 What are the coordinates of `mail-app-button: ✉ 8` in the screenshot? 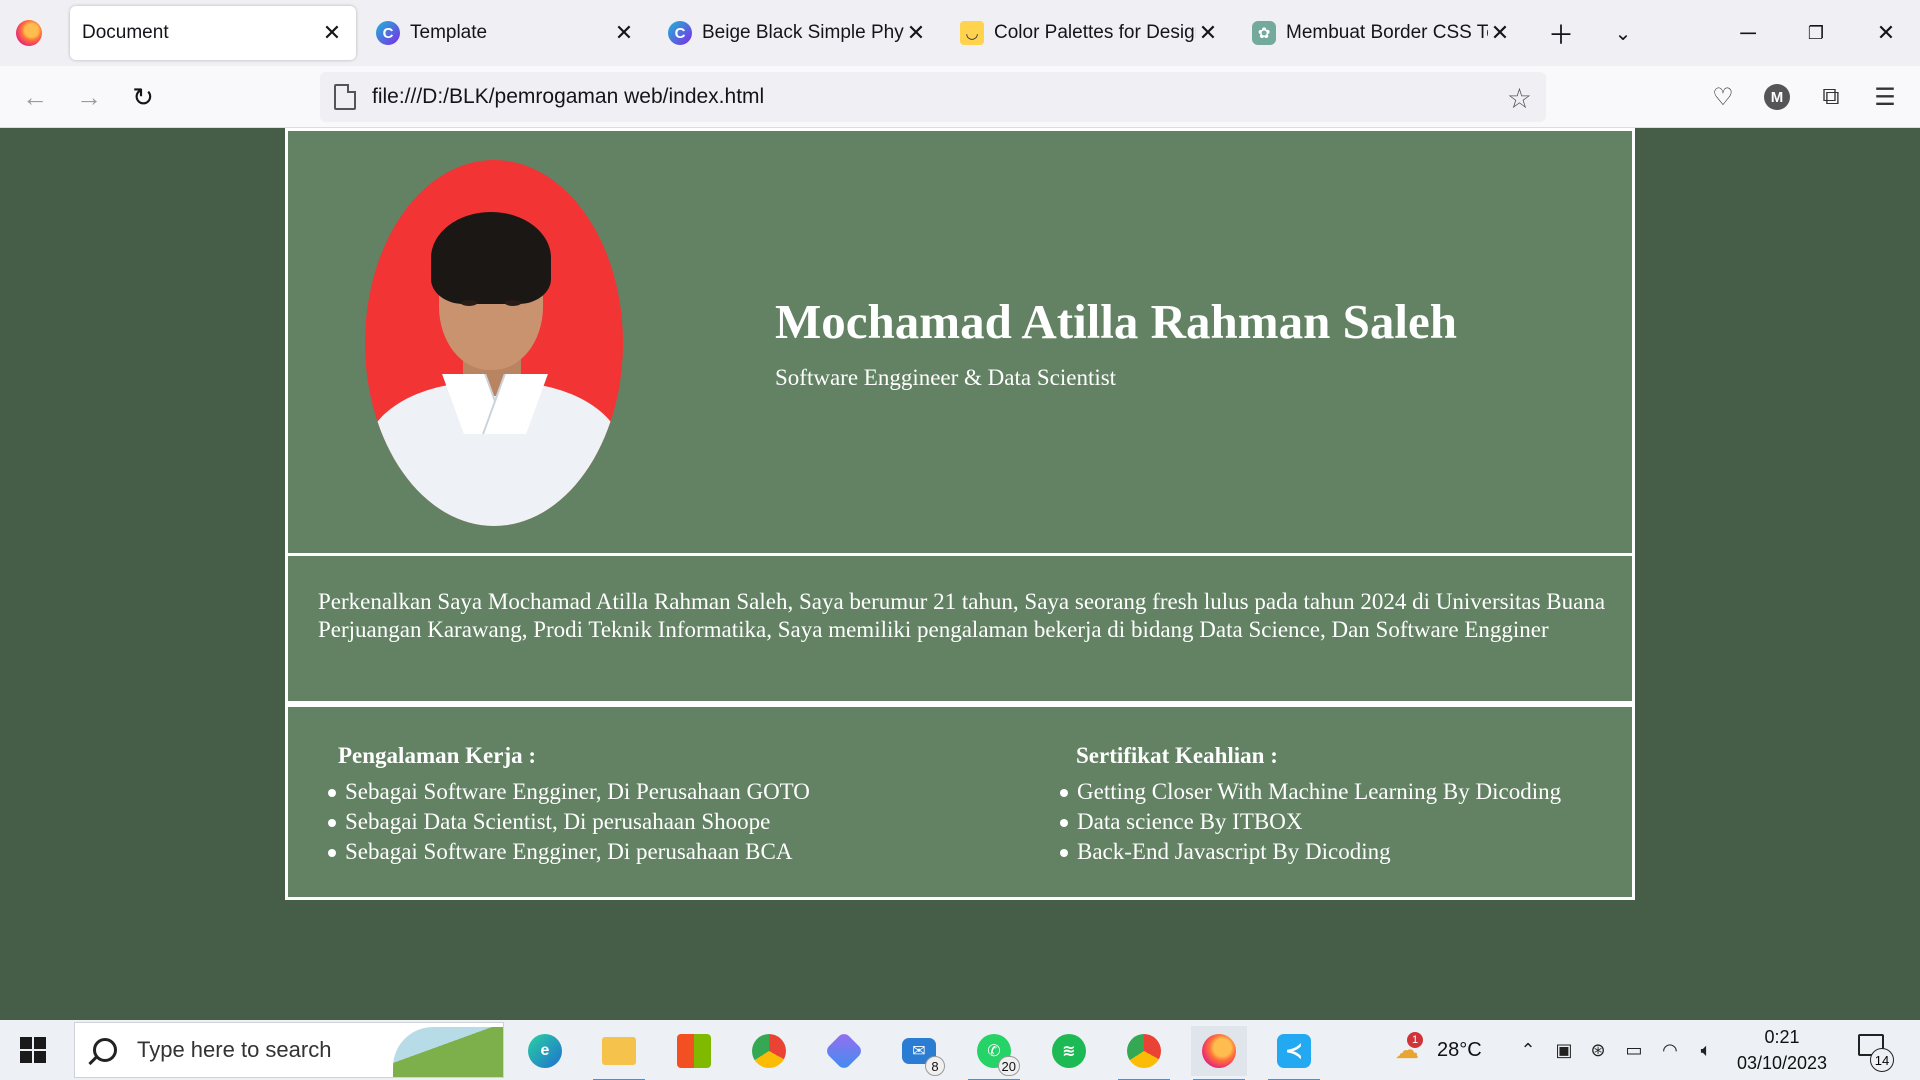 It's located at (919, 1051).